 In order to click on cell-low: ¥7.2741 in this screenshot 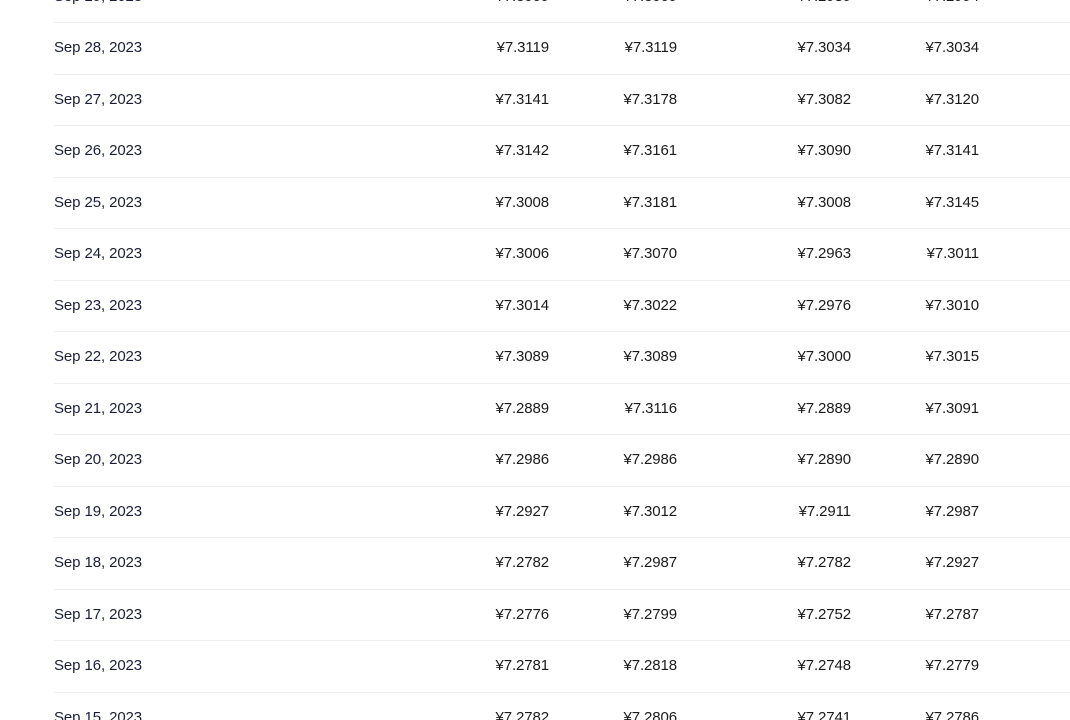, I will do `click(764, 706)`.